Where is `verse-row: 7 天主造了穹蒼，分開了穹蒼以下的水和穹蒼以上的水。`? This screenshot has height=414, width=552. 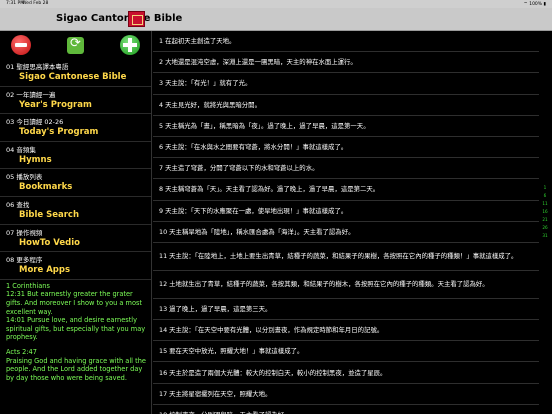 verse-row: 7 天主造了穹蒼，分開了穹蒼以下的水和穹蒼以上的水。 is located at coordinates (346, 169).